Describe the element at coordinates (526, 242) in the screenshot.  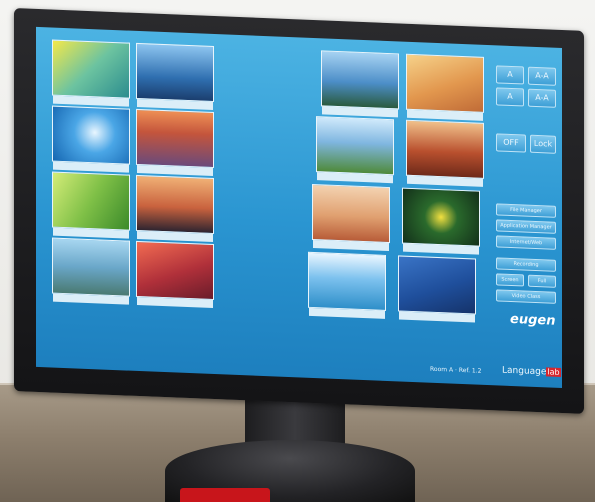
I see `internet-web-button: Internet/Web` at that location.